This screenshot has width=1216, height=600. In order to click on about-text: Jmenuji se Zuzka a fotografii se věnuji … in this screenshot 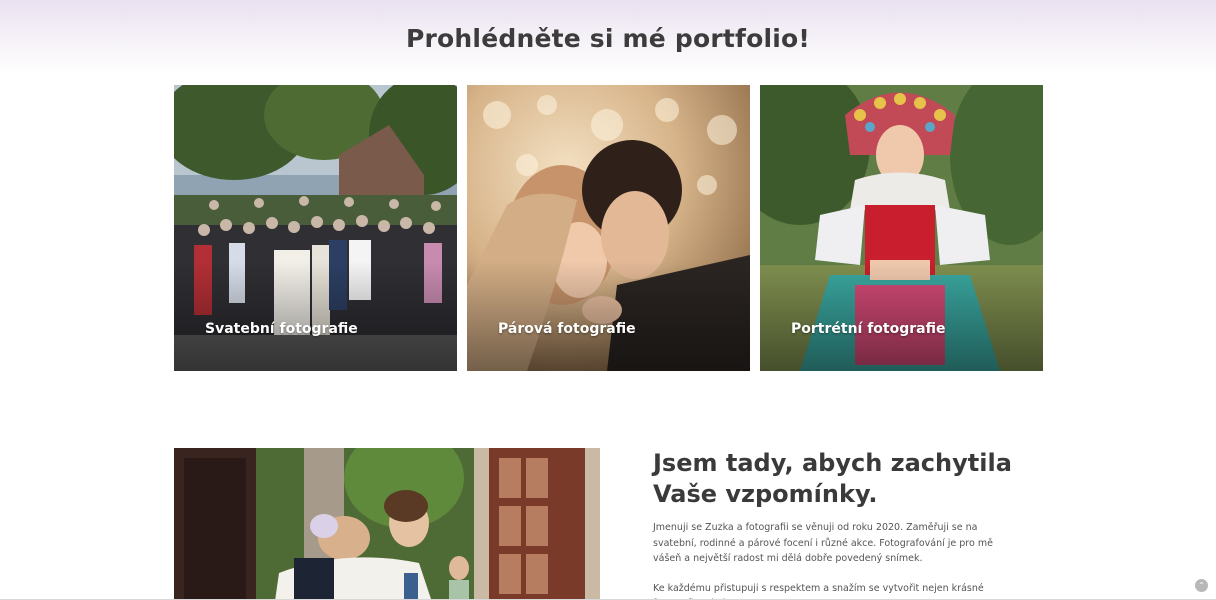, I will do `click(835, 560)`.